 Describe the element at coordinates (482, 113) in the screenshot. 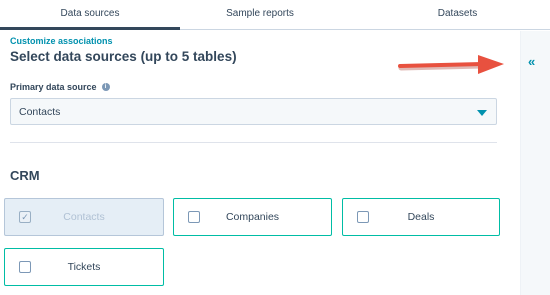

I see `chevron-down-icon` at that location.